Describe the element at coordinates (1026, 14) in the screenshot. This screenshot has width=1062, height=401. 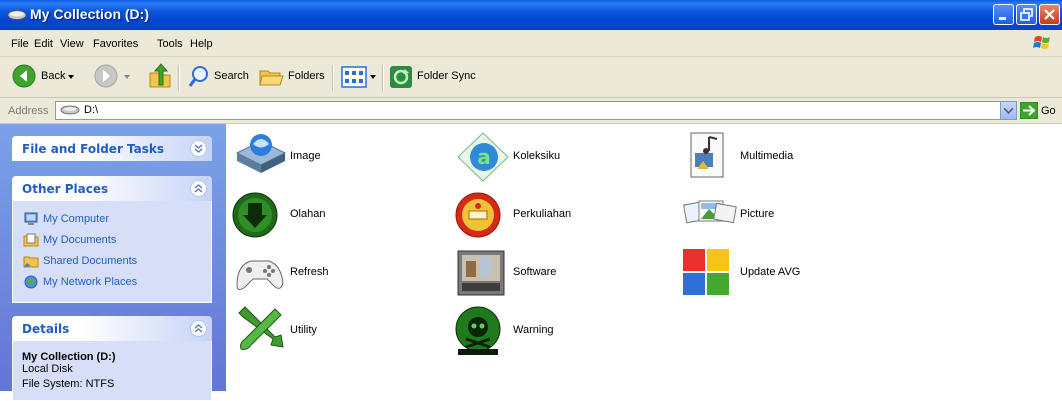
I see `restore-button` at that location.